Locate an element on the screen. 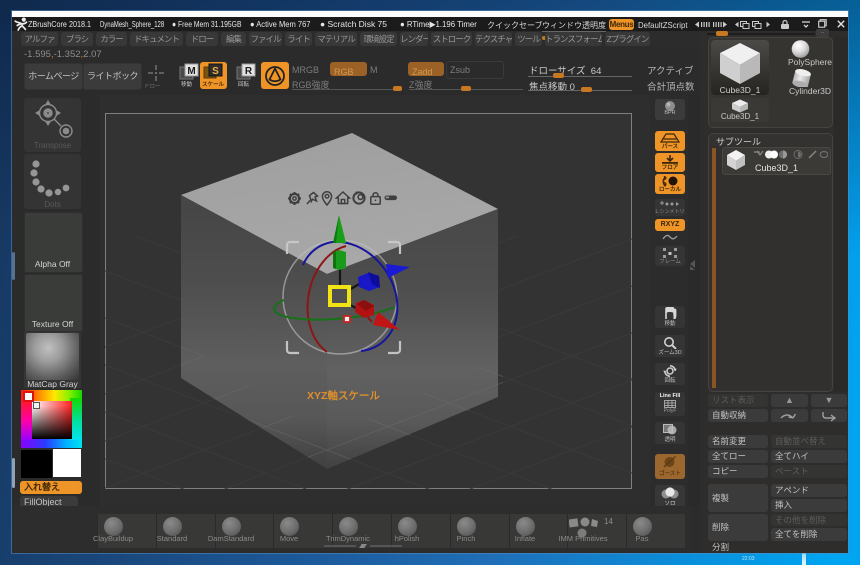 This screenshot has width=860, height=565. svg-text: S is located at coordinates (215, 71).